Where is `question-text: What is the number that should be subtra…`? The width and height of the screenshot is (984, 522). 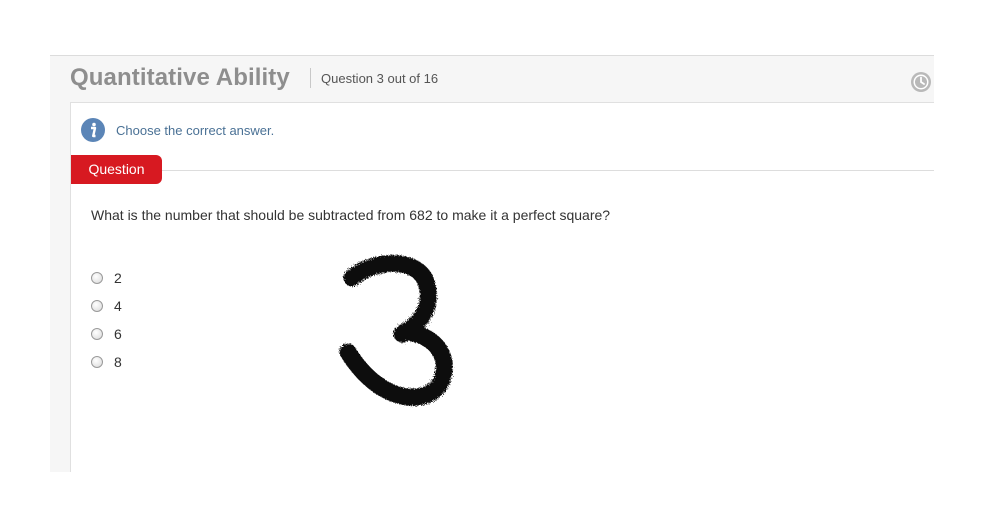 question-text: What is the number that should be subtra… is located at coordinates (351, 215).